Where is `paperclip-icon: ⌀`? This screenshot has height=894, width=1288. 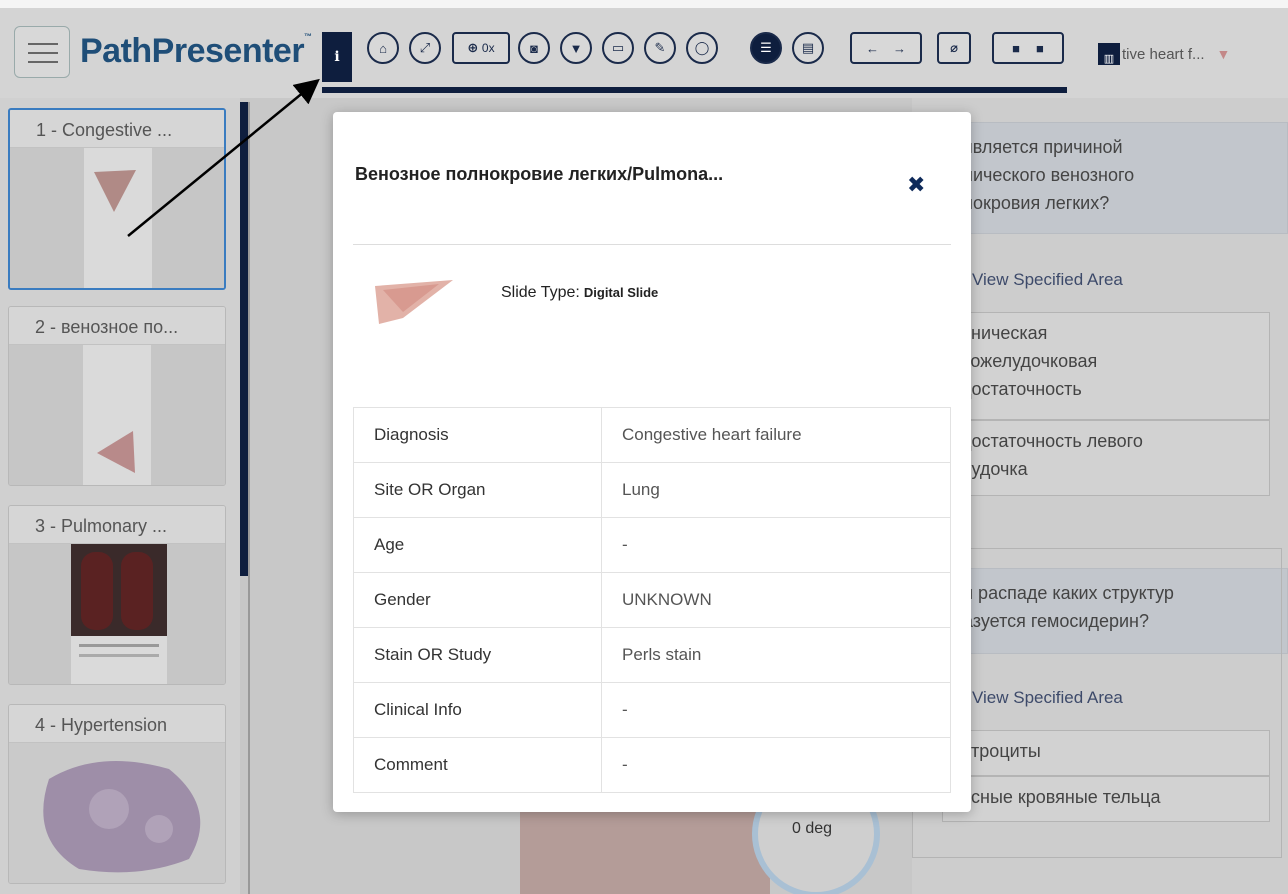
paperclip-icon: ⌀ is located at coordinates (954, 47).